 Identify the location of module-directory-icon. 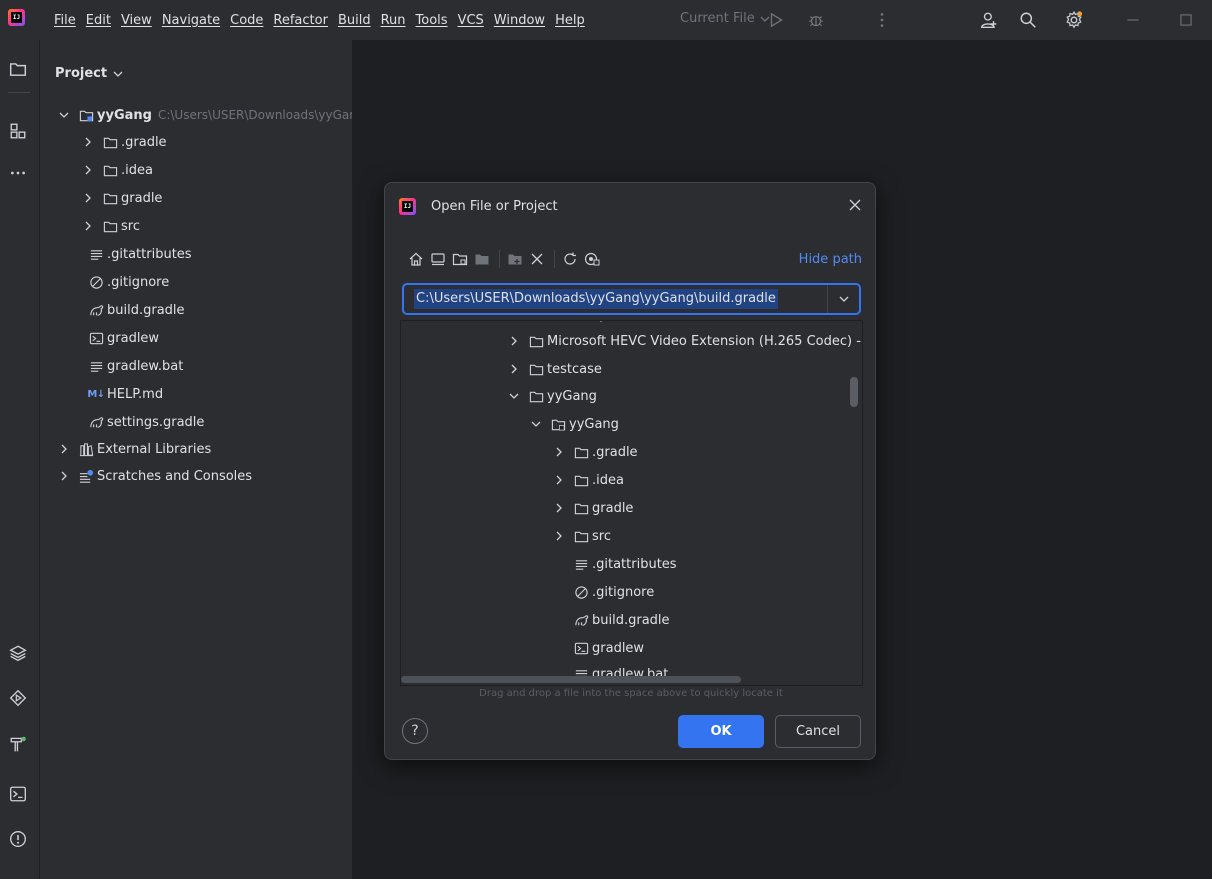
(482, 259).